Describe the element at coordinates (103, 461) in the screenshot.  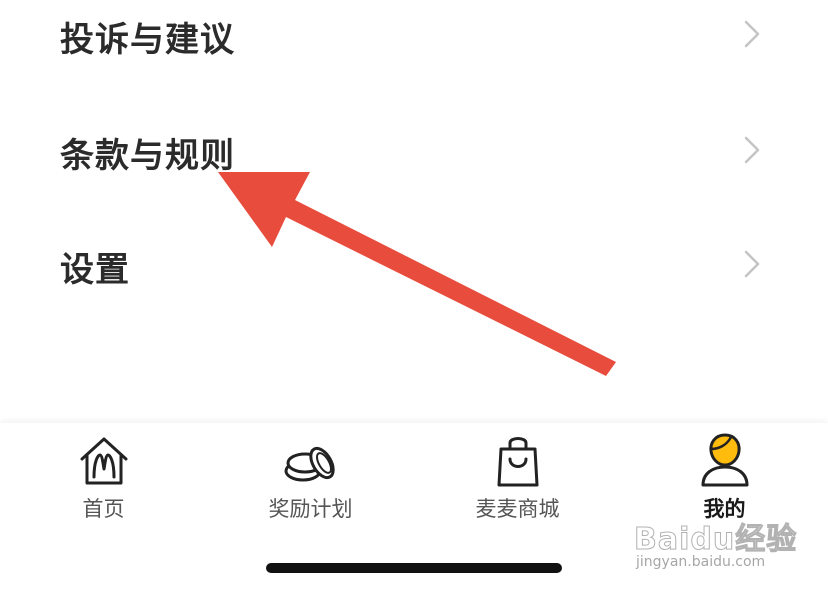
I see `home-m-icon` at that location.